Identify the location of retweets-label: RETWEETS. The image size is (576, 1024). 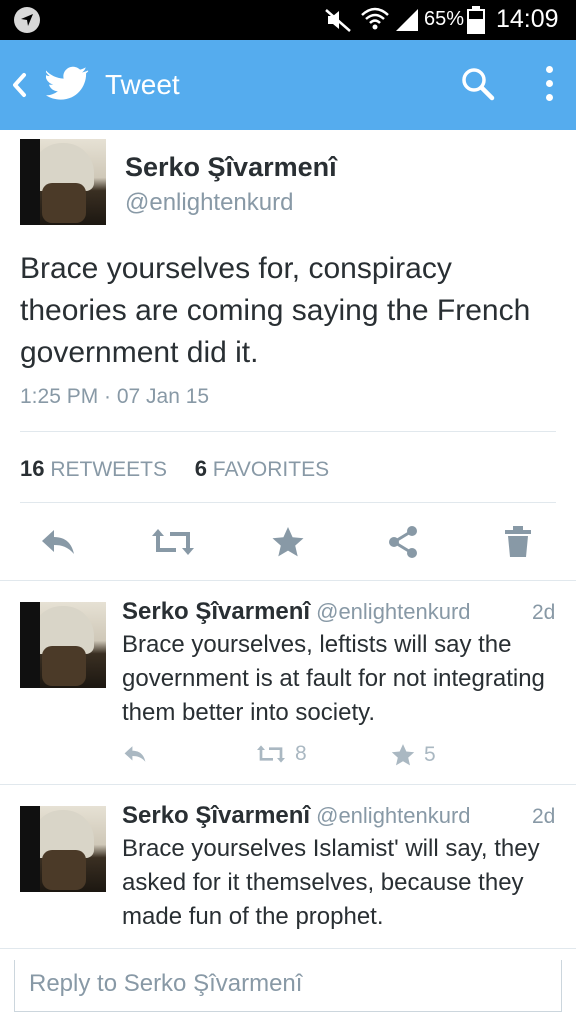
(108, 469).